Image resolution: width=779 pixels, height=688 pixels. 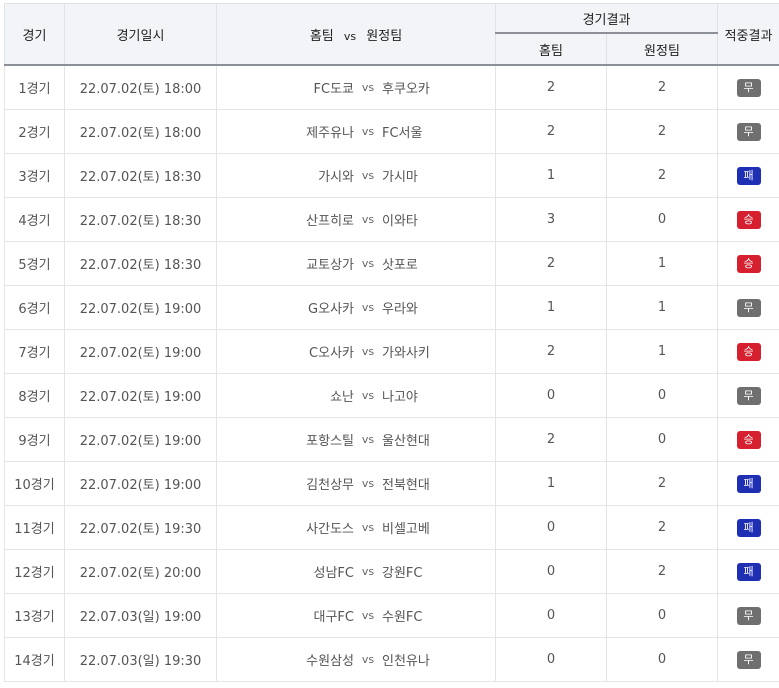 What do you see at coordinates (285, 615) in the screenshot?
I see `home-team: 대구FC` at bounding box center [285, 615].